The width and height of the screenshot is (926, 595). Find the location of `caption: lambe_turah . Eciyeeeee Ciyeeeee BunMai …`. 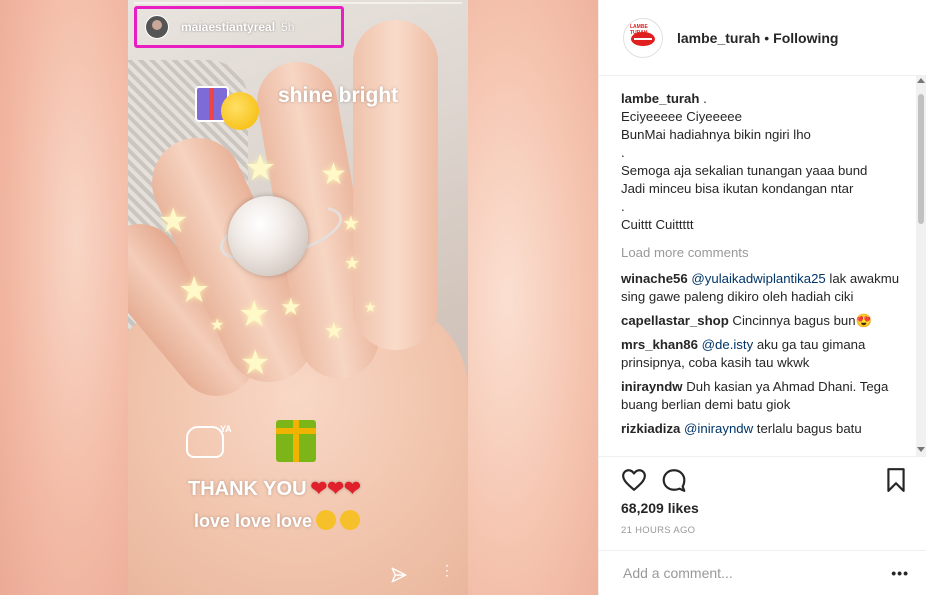

caption: lambe_turah . Eciyeeeee Ciyeeeee BunMai … is located at coordinates (766, 162).